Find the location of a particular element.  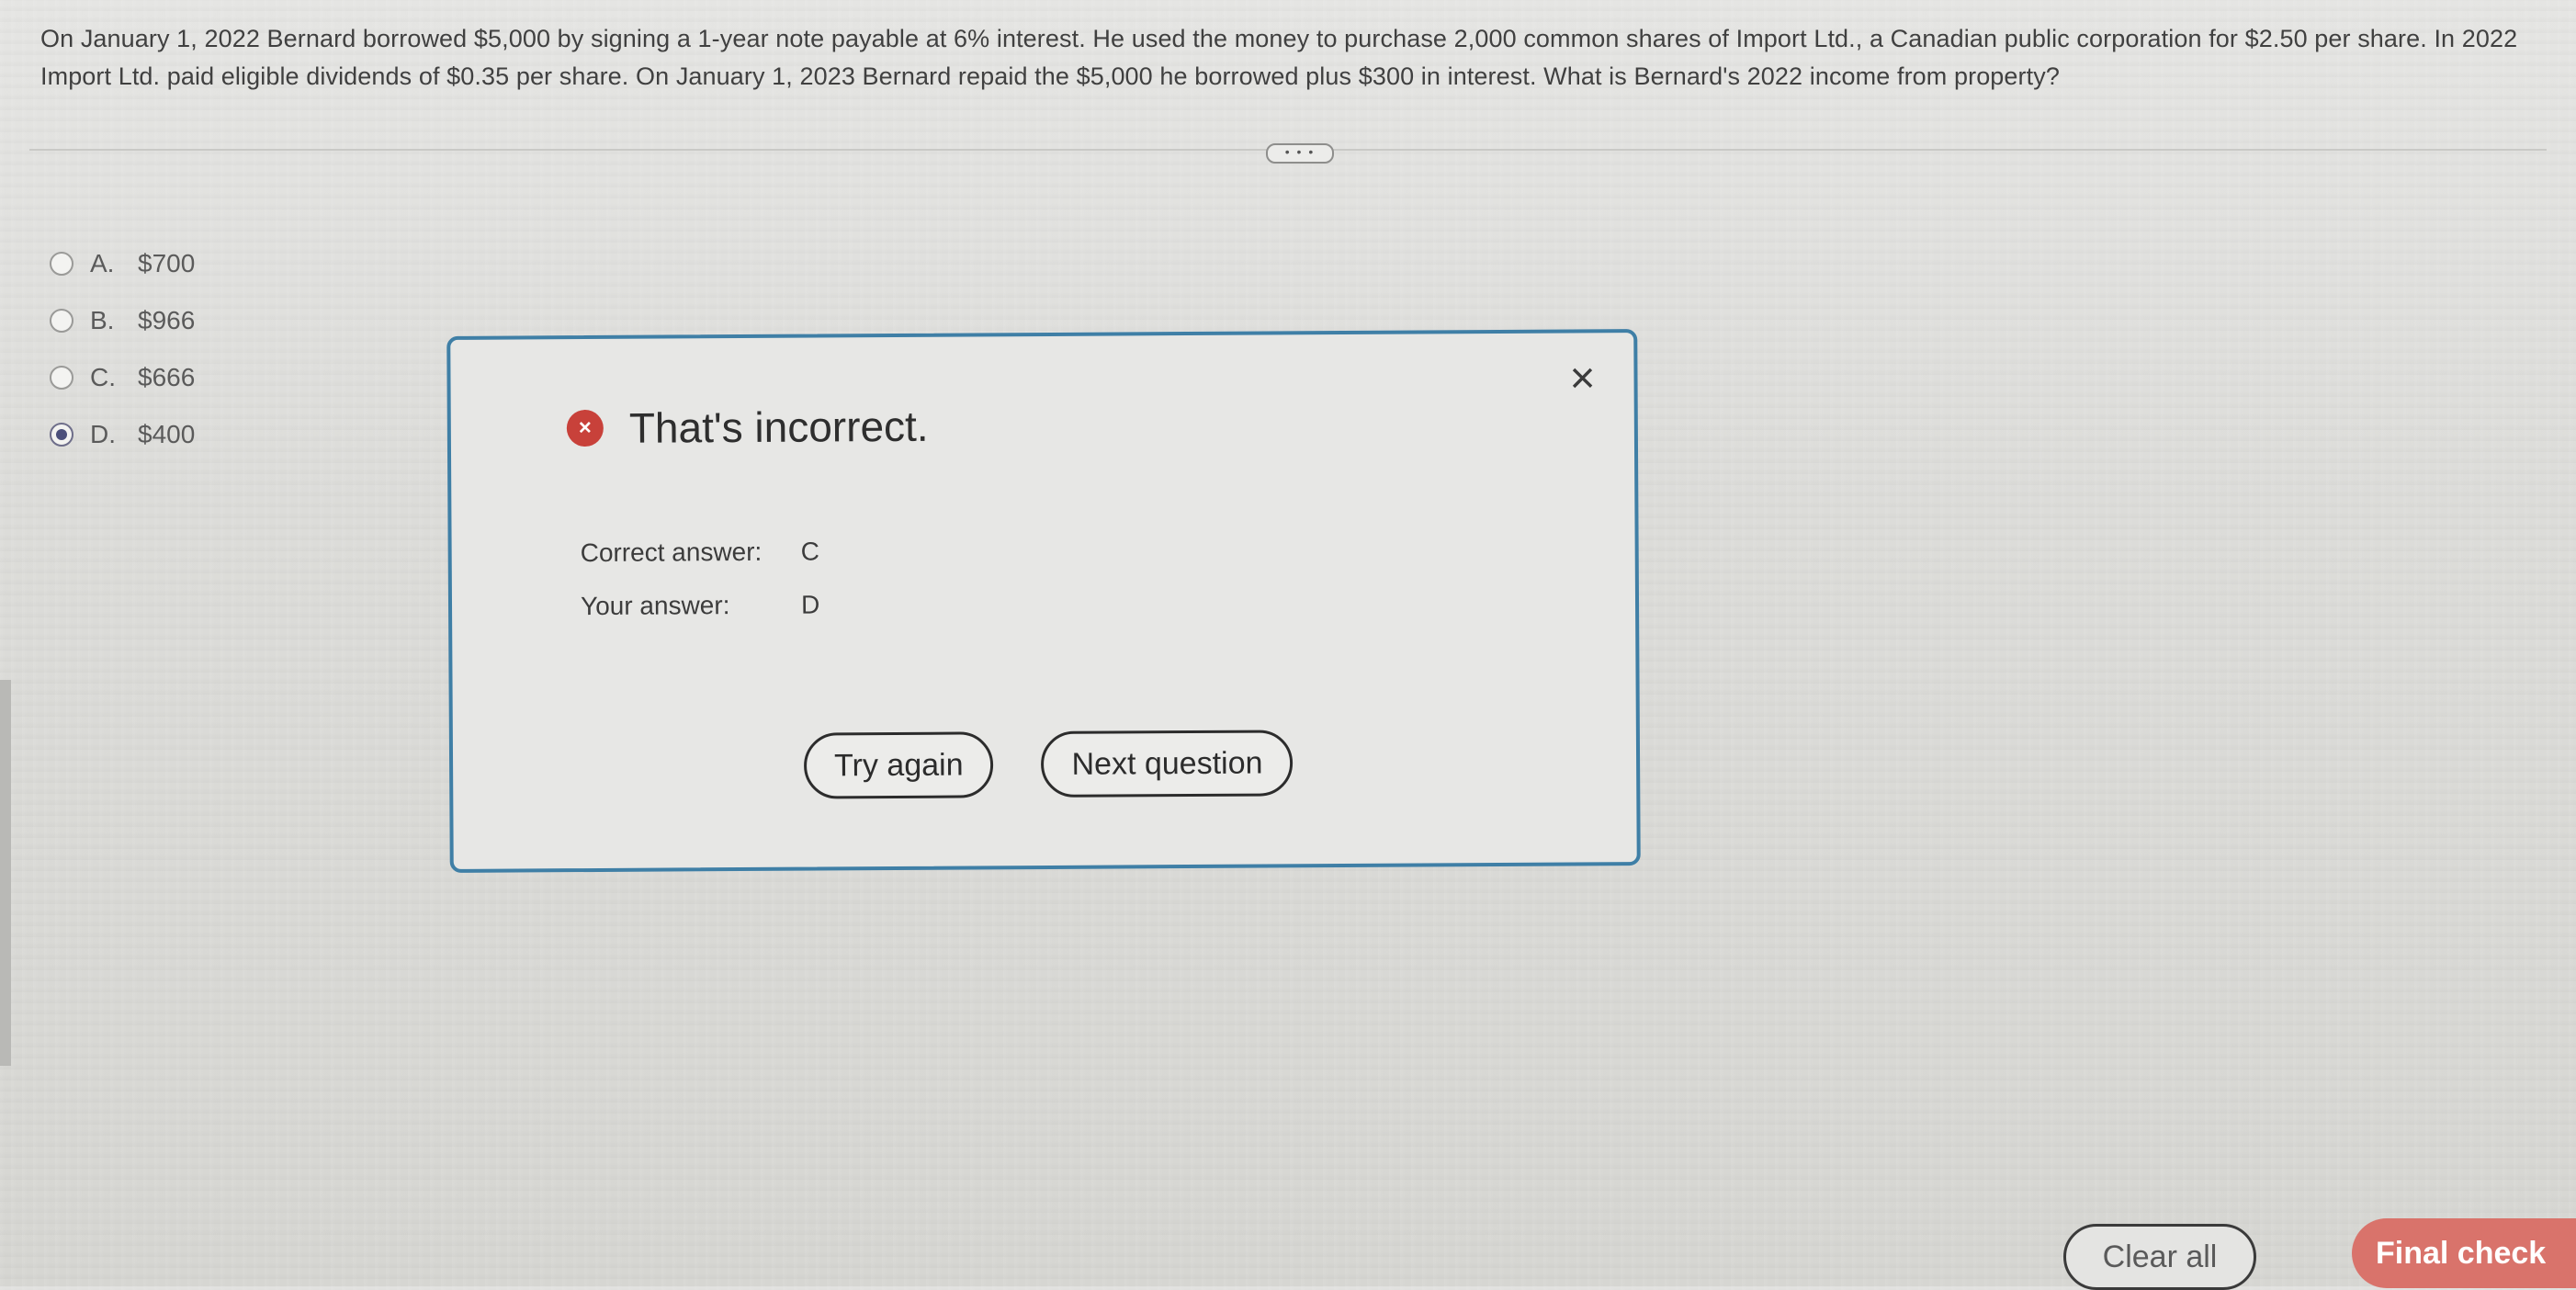

feedback-status-text: That's incorrect. is located at coordinates (778, 427).